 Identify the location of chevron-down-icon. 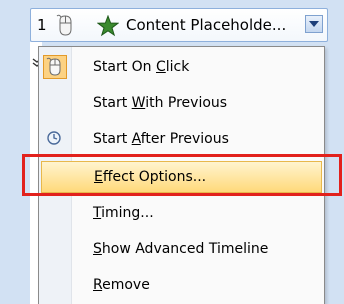
(314, 24).